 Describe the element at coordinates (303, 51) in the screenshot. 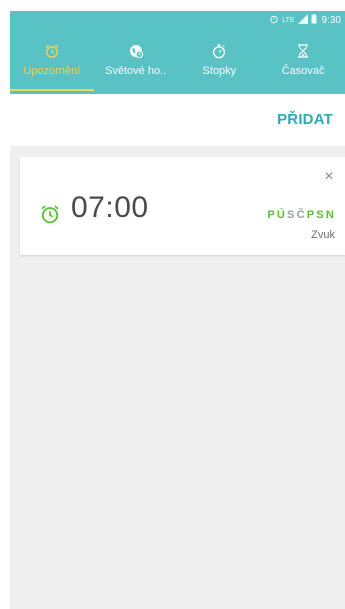

I see `hourglass-icon` at that location.